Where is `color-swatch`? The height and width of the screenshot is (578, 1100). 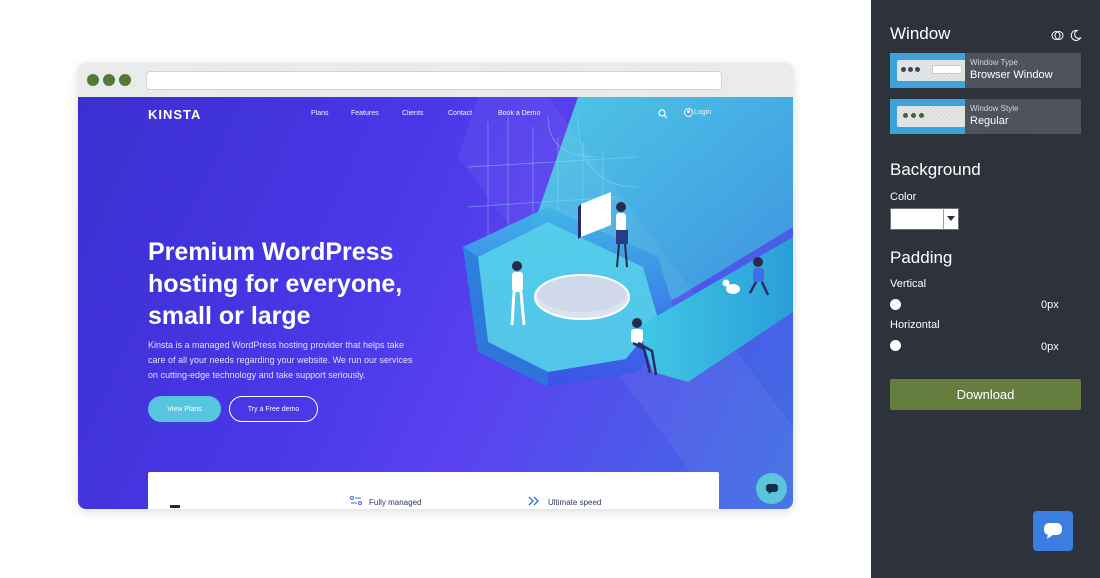 color-swatch is located at coordinates (917, 219).